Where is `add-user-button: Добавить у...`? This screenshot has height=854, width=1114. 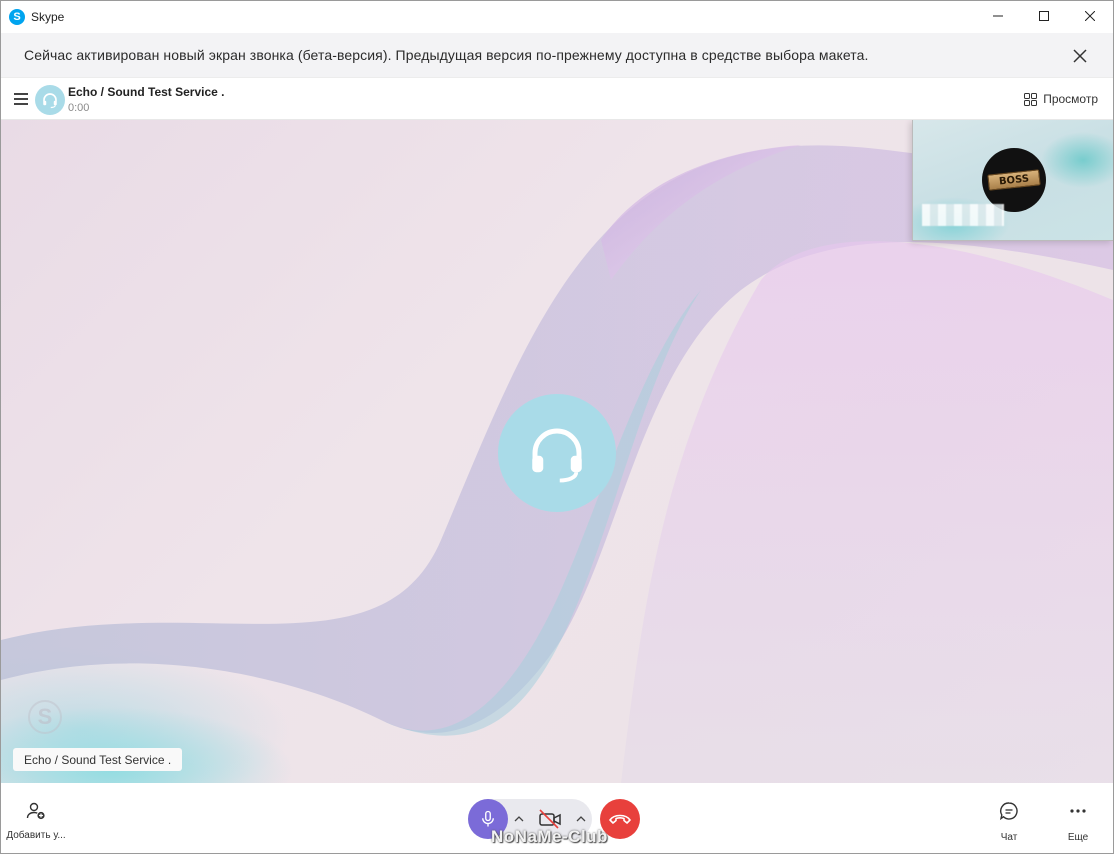 add-user-button: Добавить у... is located at coordinates (36, 821).